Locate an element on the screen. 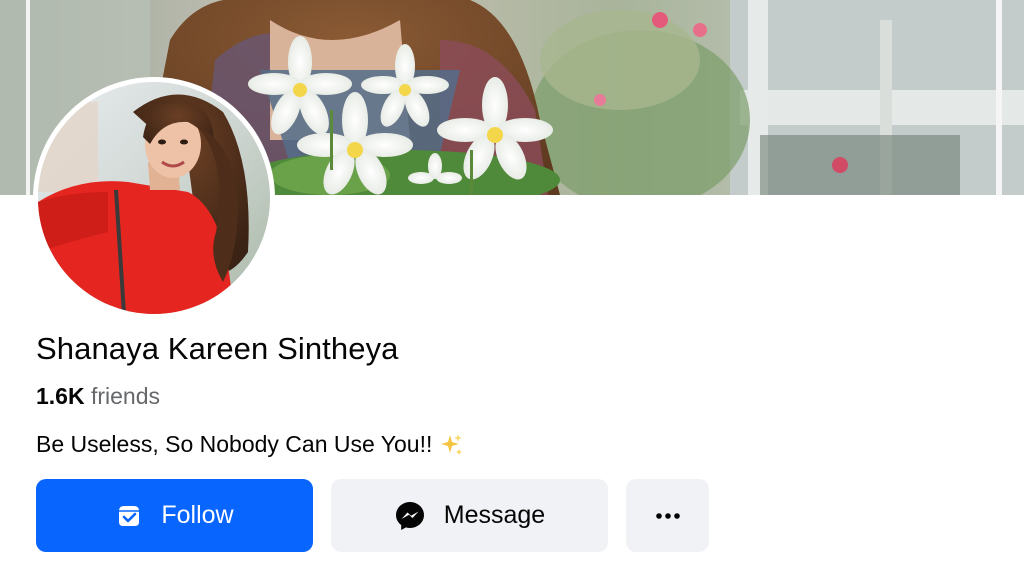 The width and height of the screenshot is (1024, 576). profile-name: Shanaya Kareen Sintheya is located at coordinates (217, 348).